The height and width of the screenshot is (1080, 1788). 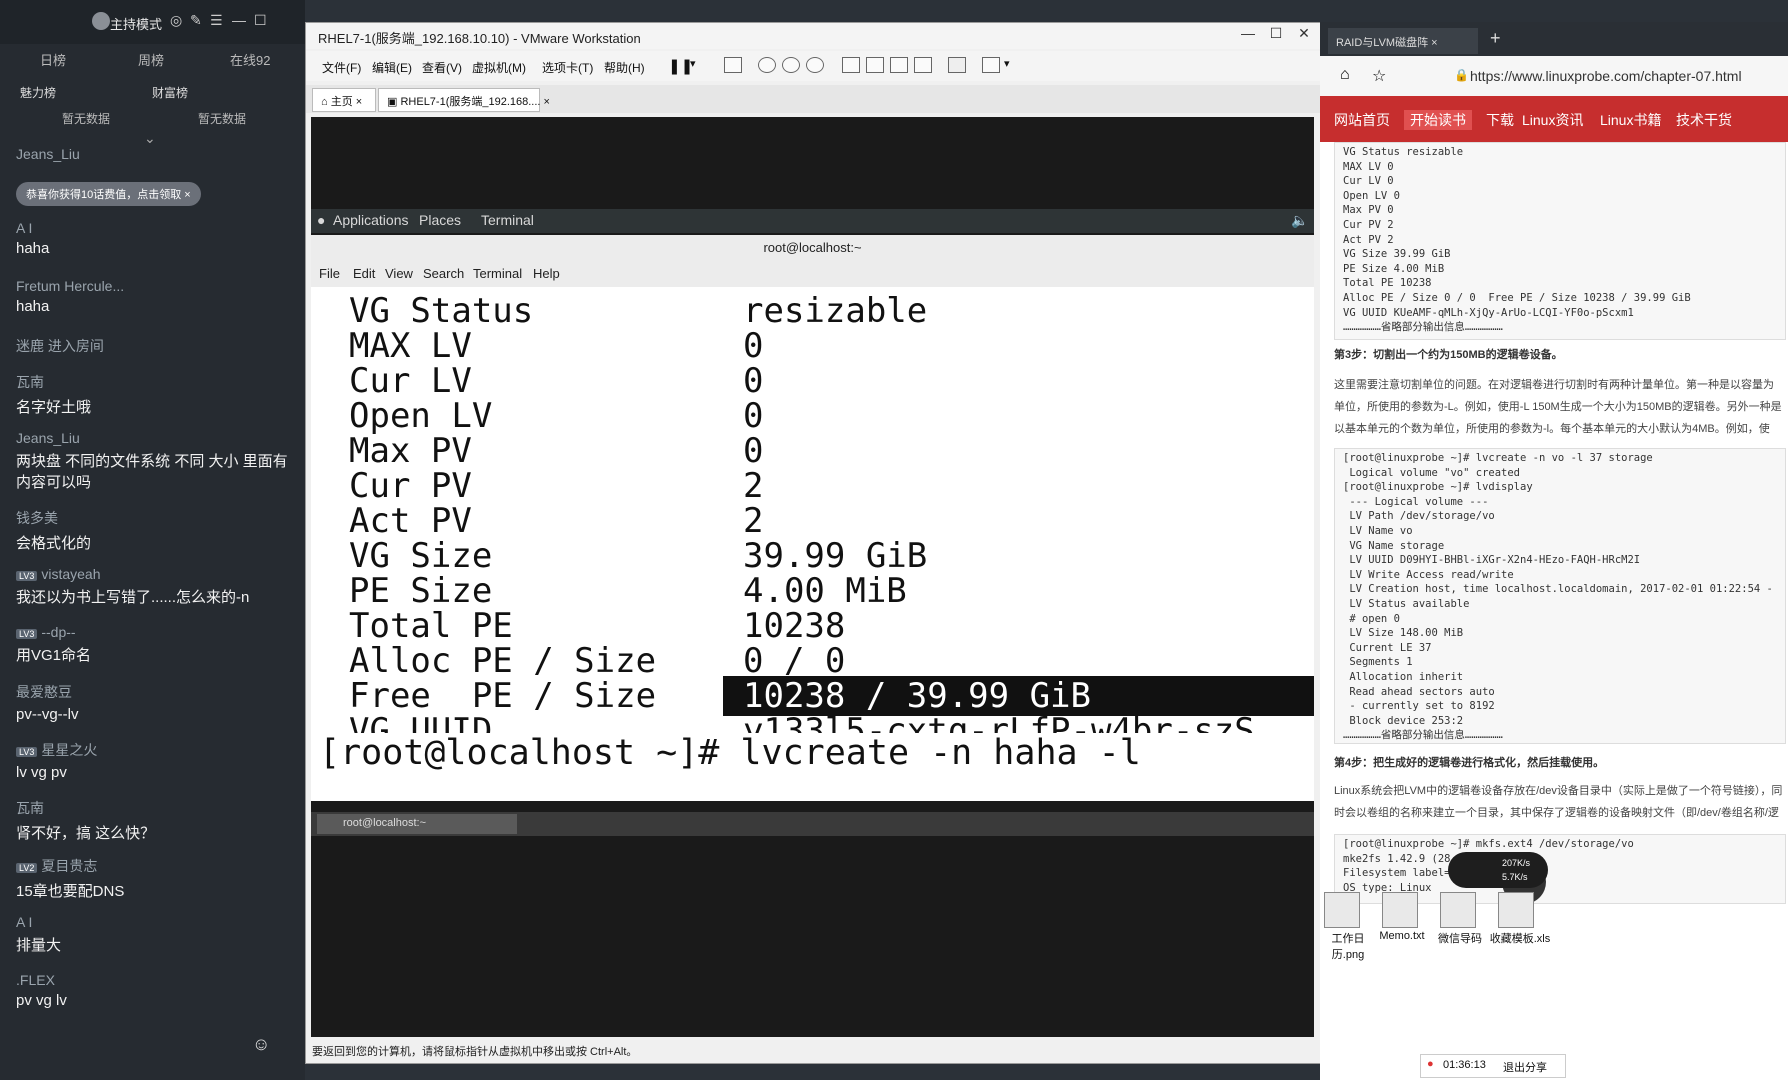 What do you see at coordinates (497, 273) in the screenshot?
I see `term-menu-terminal: Terminal` at bounding box center [497, 273].